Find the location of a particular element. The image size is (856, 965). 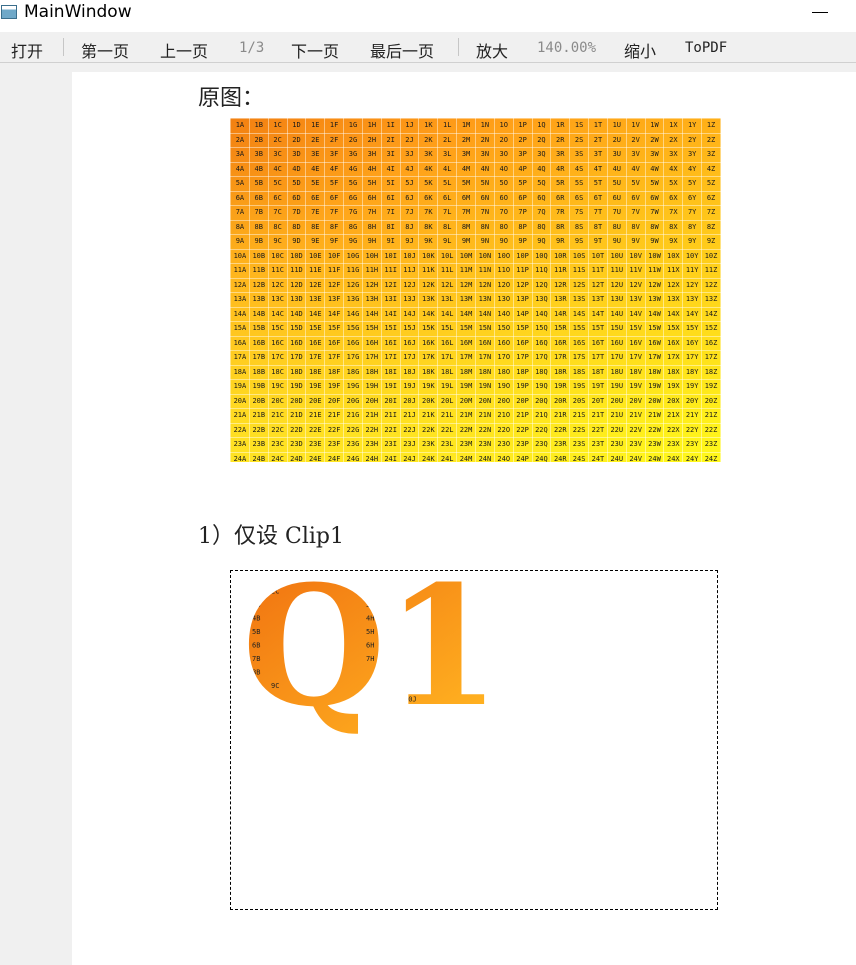

grid-cell: 10B is located at coordinates (258, 256).